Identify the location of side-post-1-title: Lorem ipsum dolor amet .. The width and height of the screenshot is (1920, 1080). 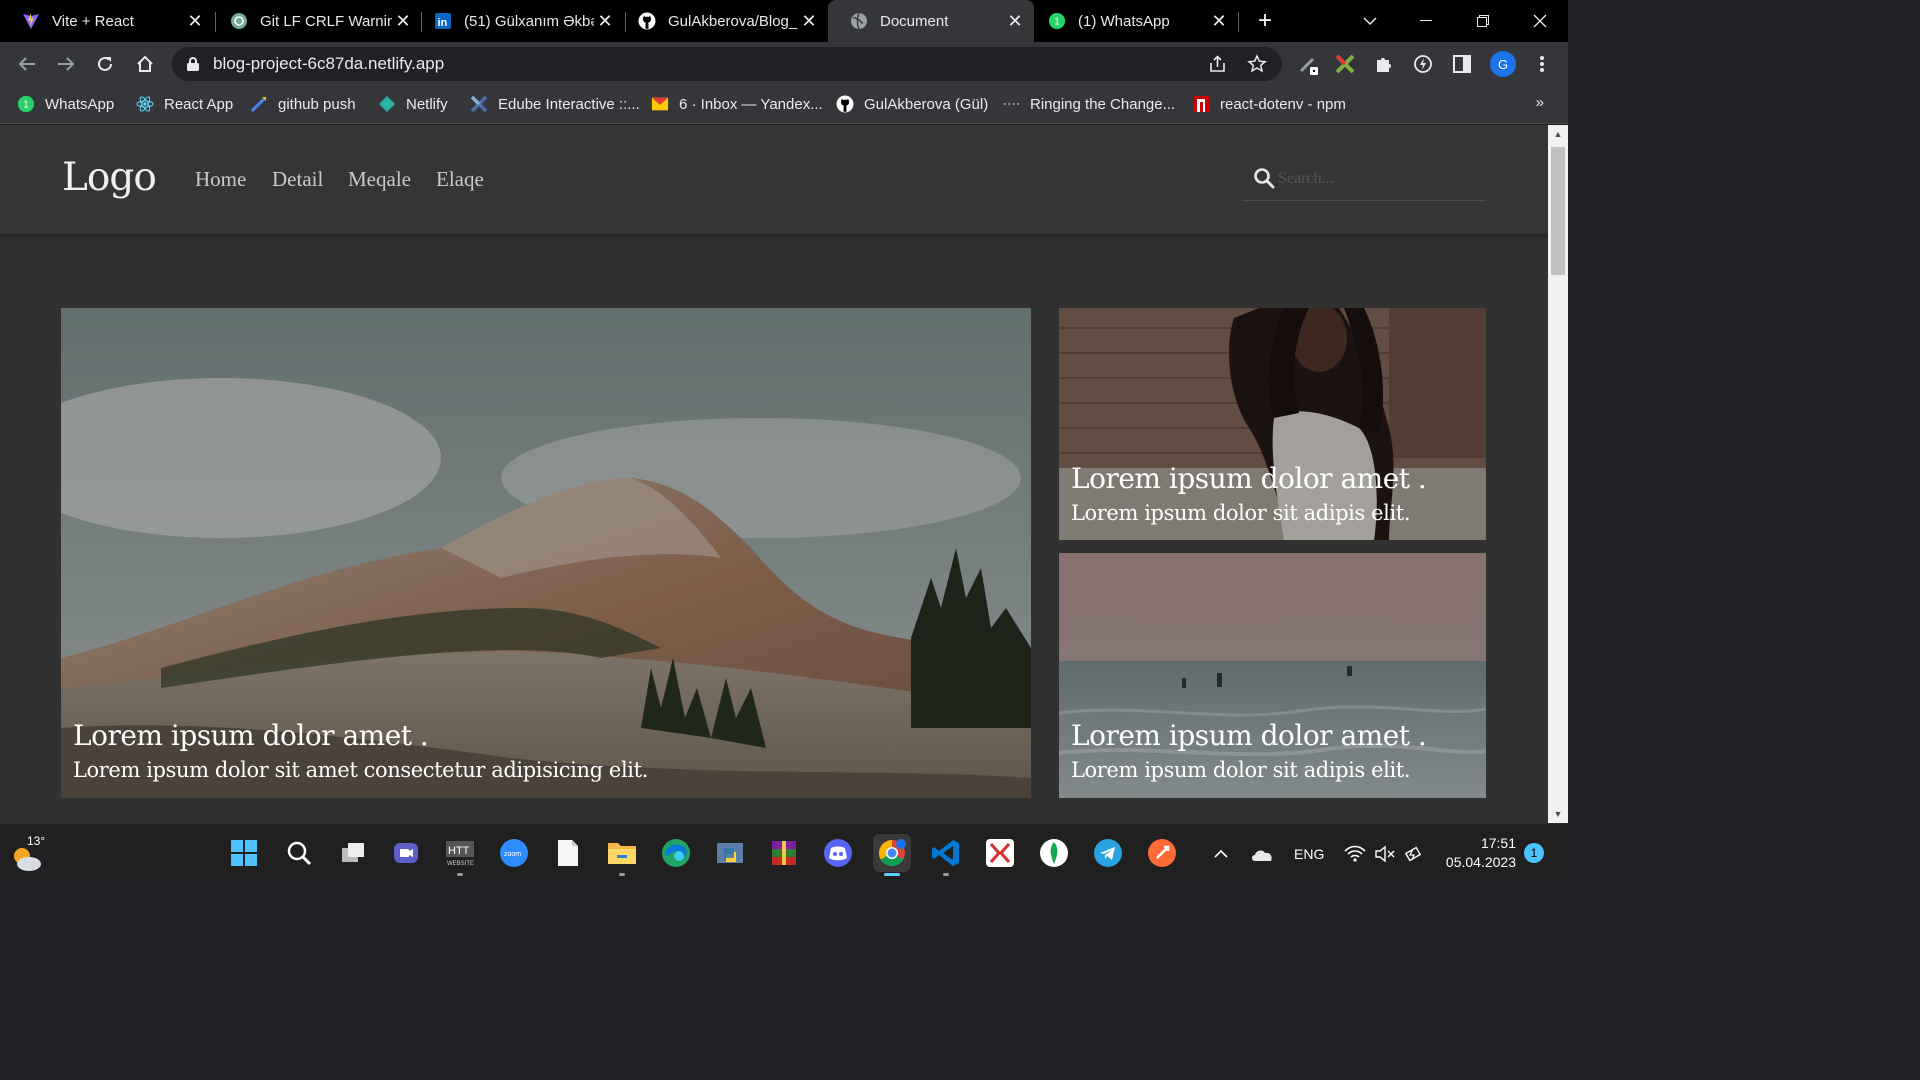
(1249, 478).